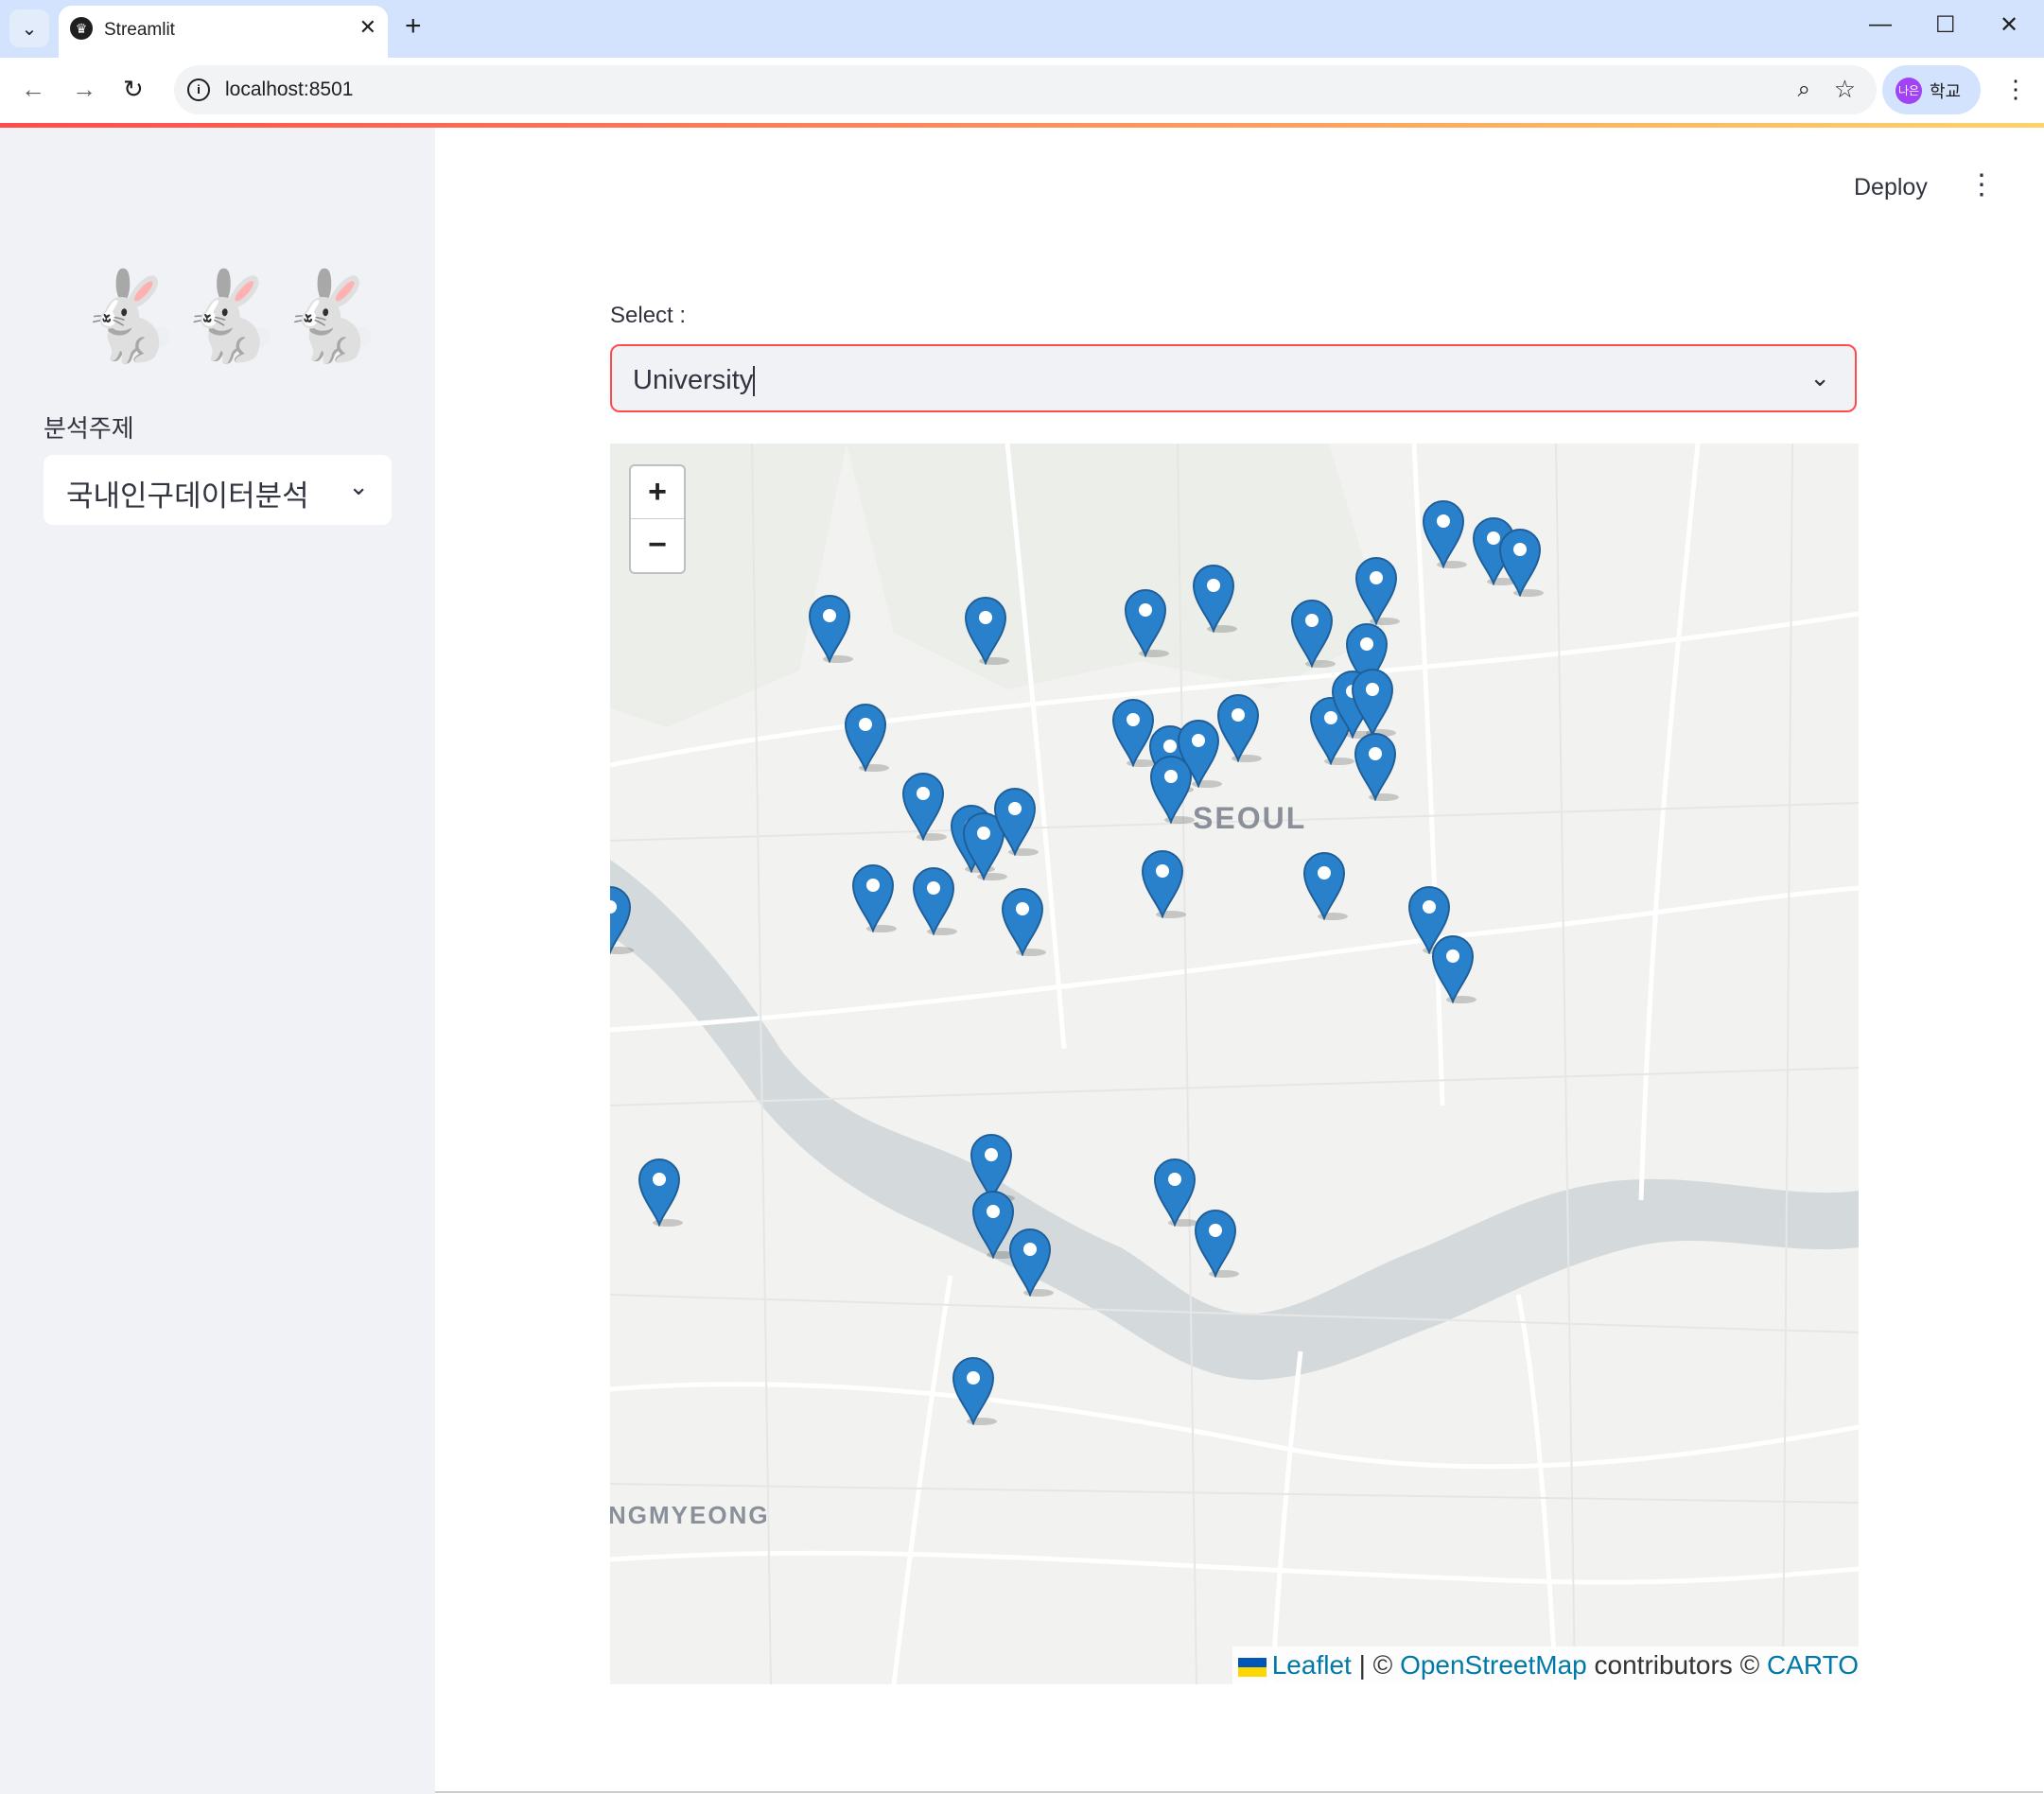  I want to click on category-select-input: University, so click(694, 381).